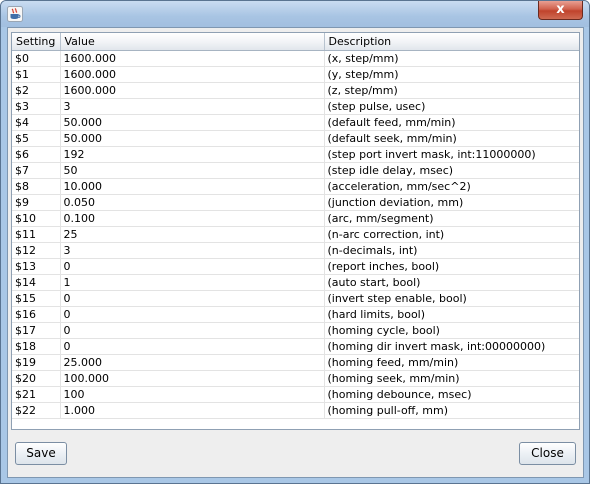 The height and width of the screenshot is (484, 590). What do you see at coordinates (36, 314) in the screenshot?
I see `setting-cell: $16` at bounding box center [36, 314].